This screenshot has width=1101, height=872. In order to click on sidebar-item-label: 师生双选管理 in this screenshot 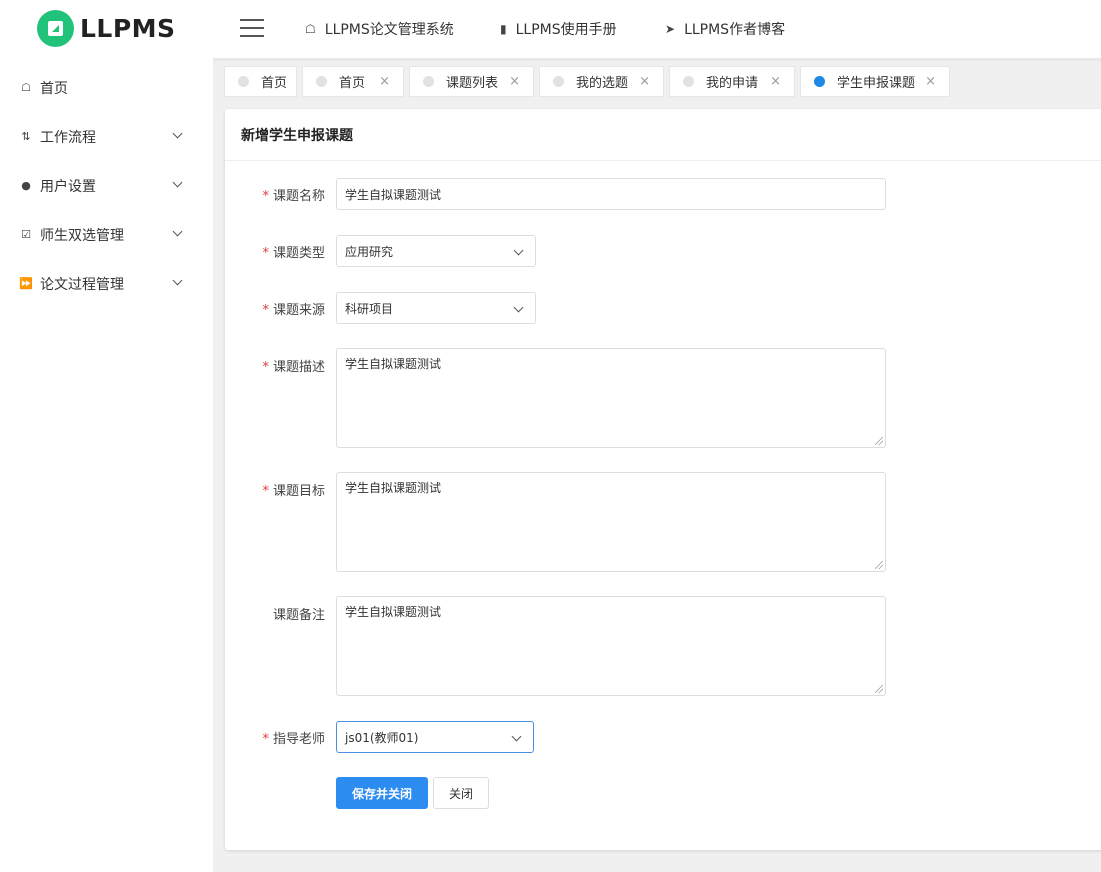, I will do `click(82, 235)`.